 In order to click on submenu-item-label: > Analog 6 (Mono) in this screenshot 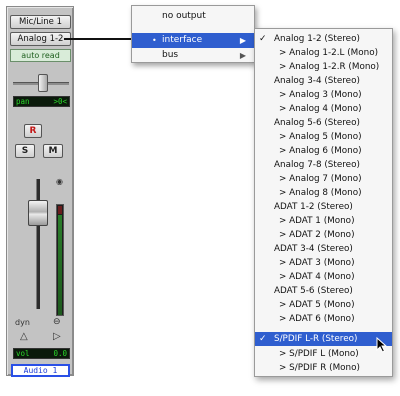, I will do `click(320, 151)`.